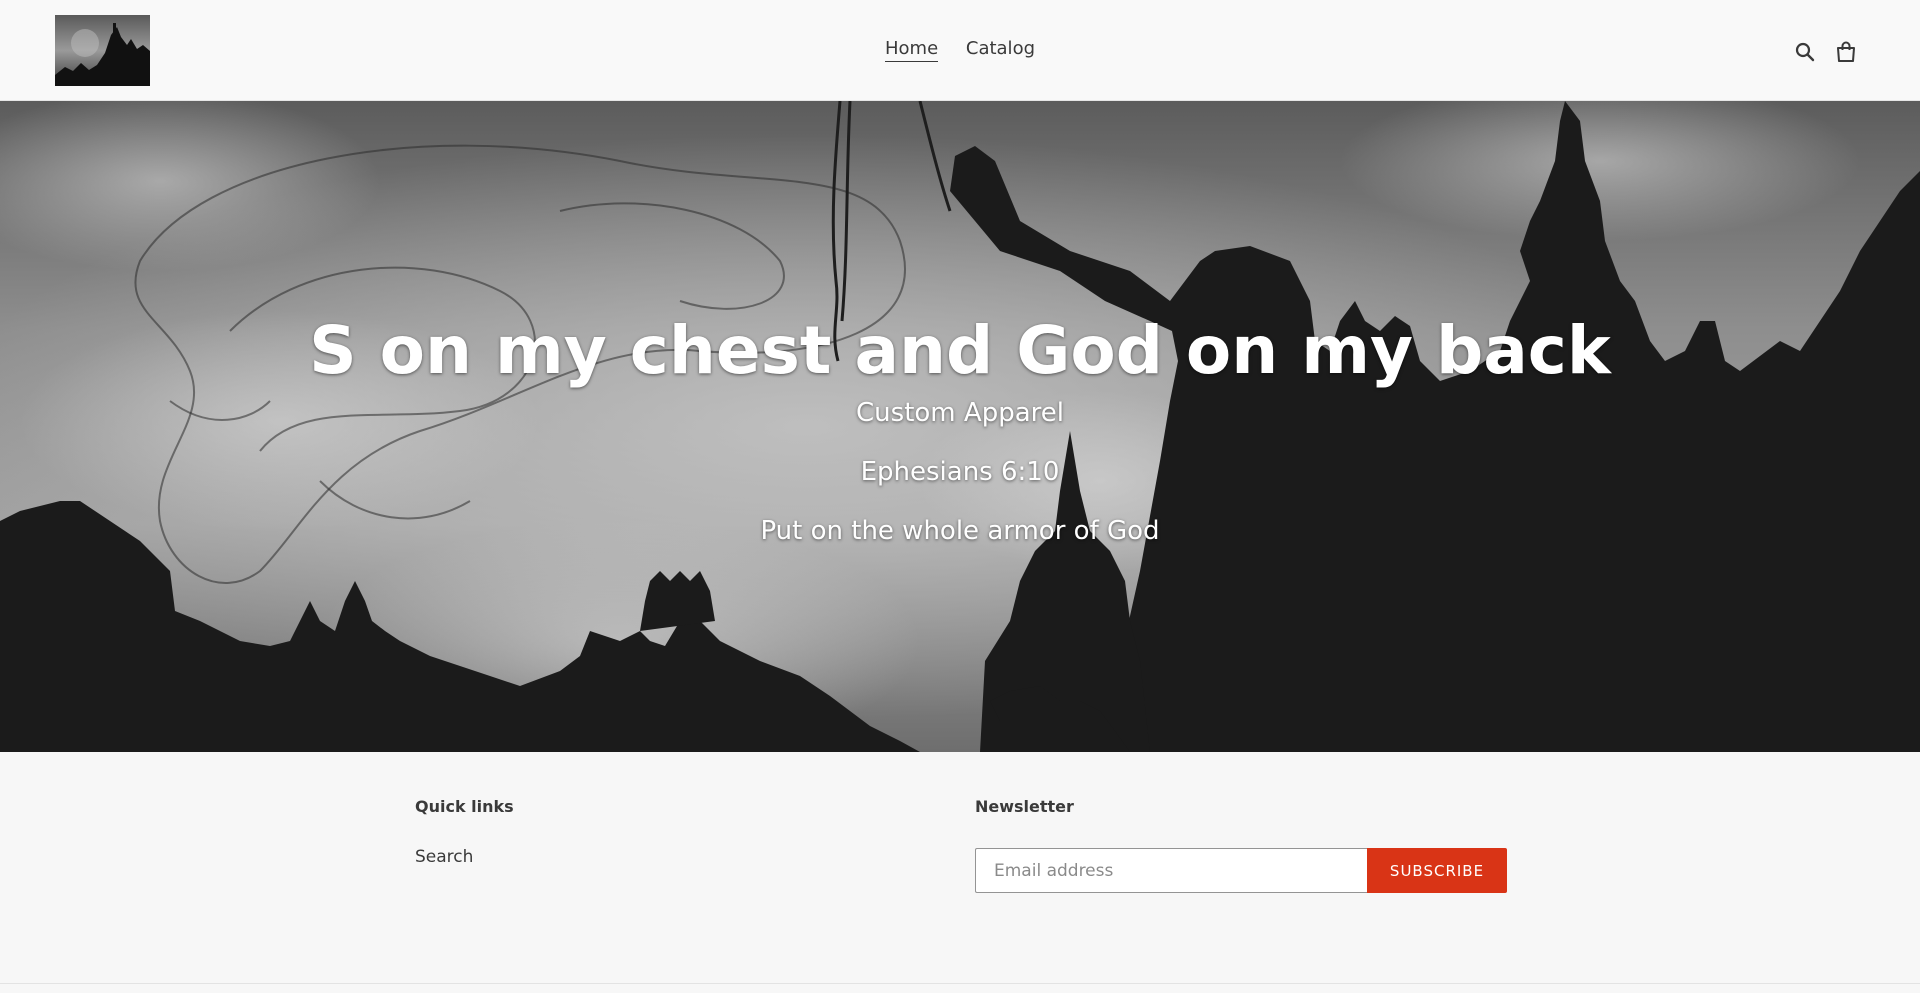  I want to click on header-icons, so click(1825, 52).